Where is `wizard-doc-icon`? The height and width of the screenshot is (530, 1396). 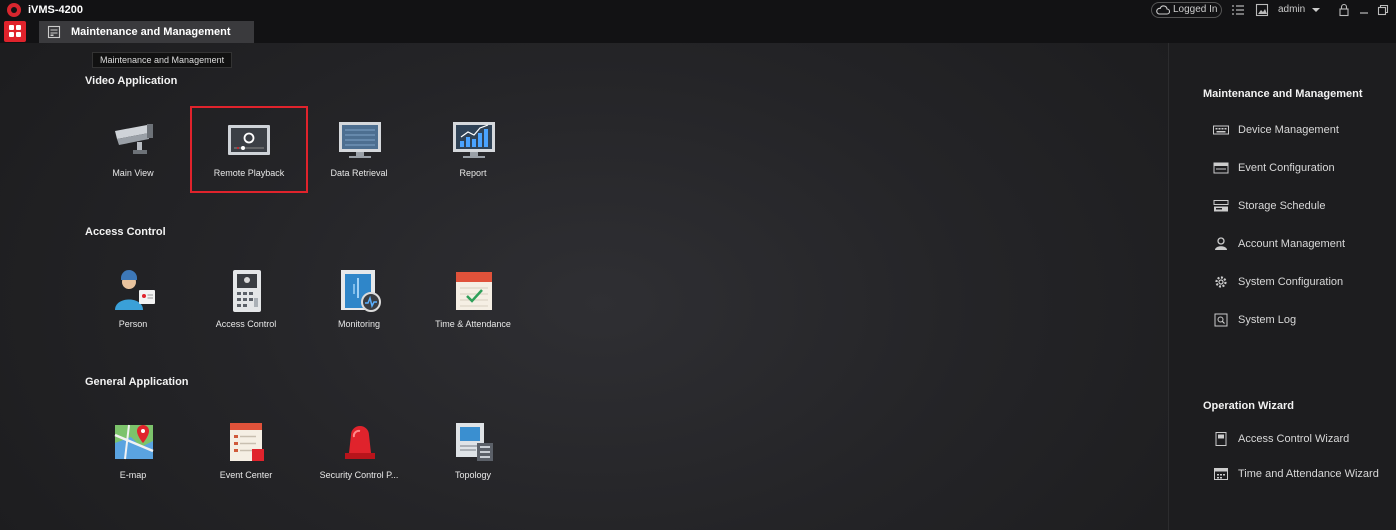
wizard-doc-icon is located at coordinates (1221, 439).